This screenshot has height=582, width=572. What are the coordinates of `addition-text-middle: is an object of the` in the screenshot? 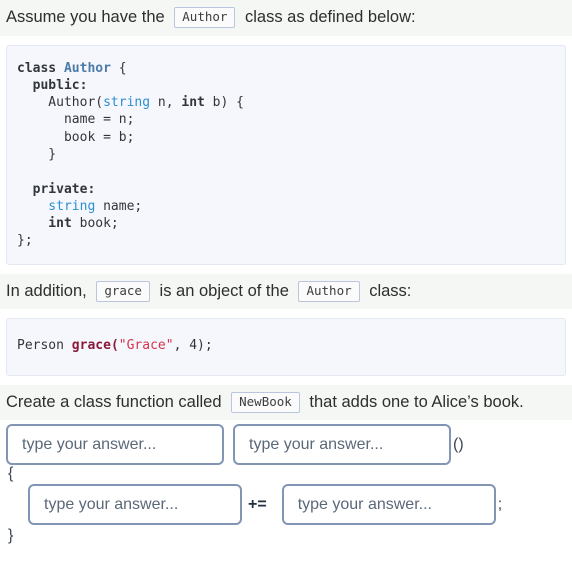 It's located at (224, 290).